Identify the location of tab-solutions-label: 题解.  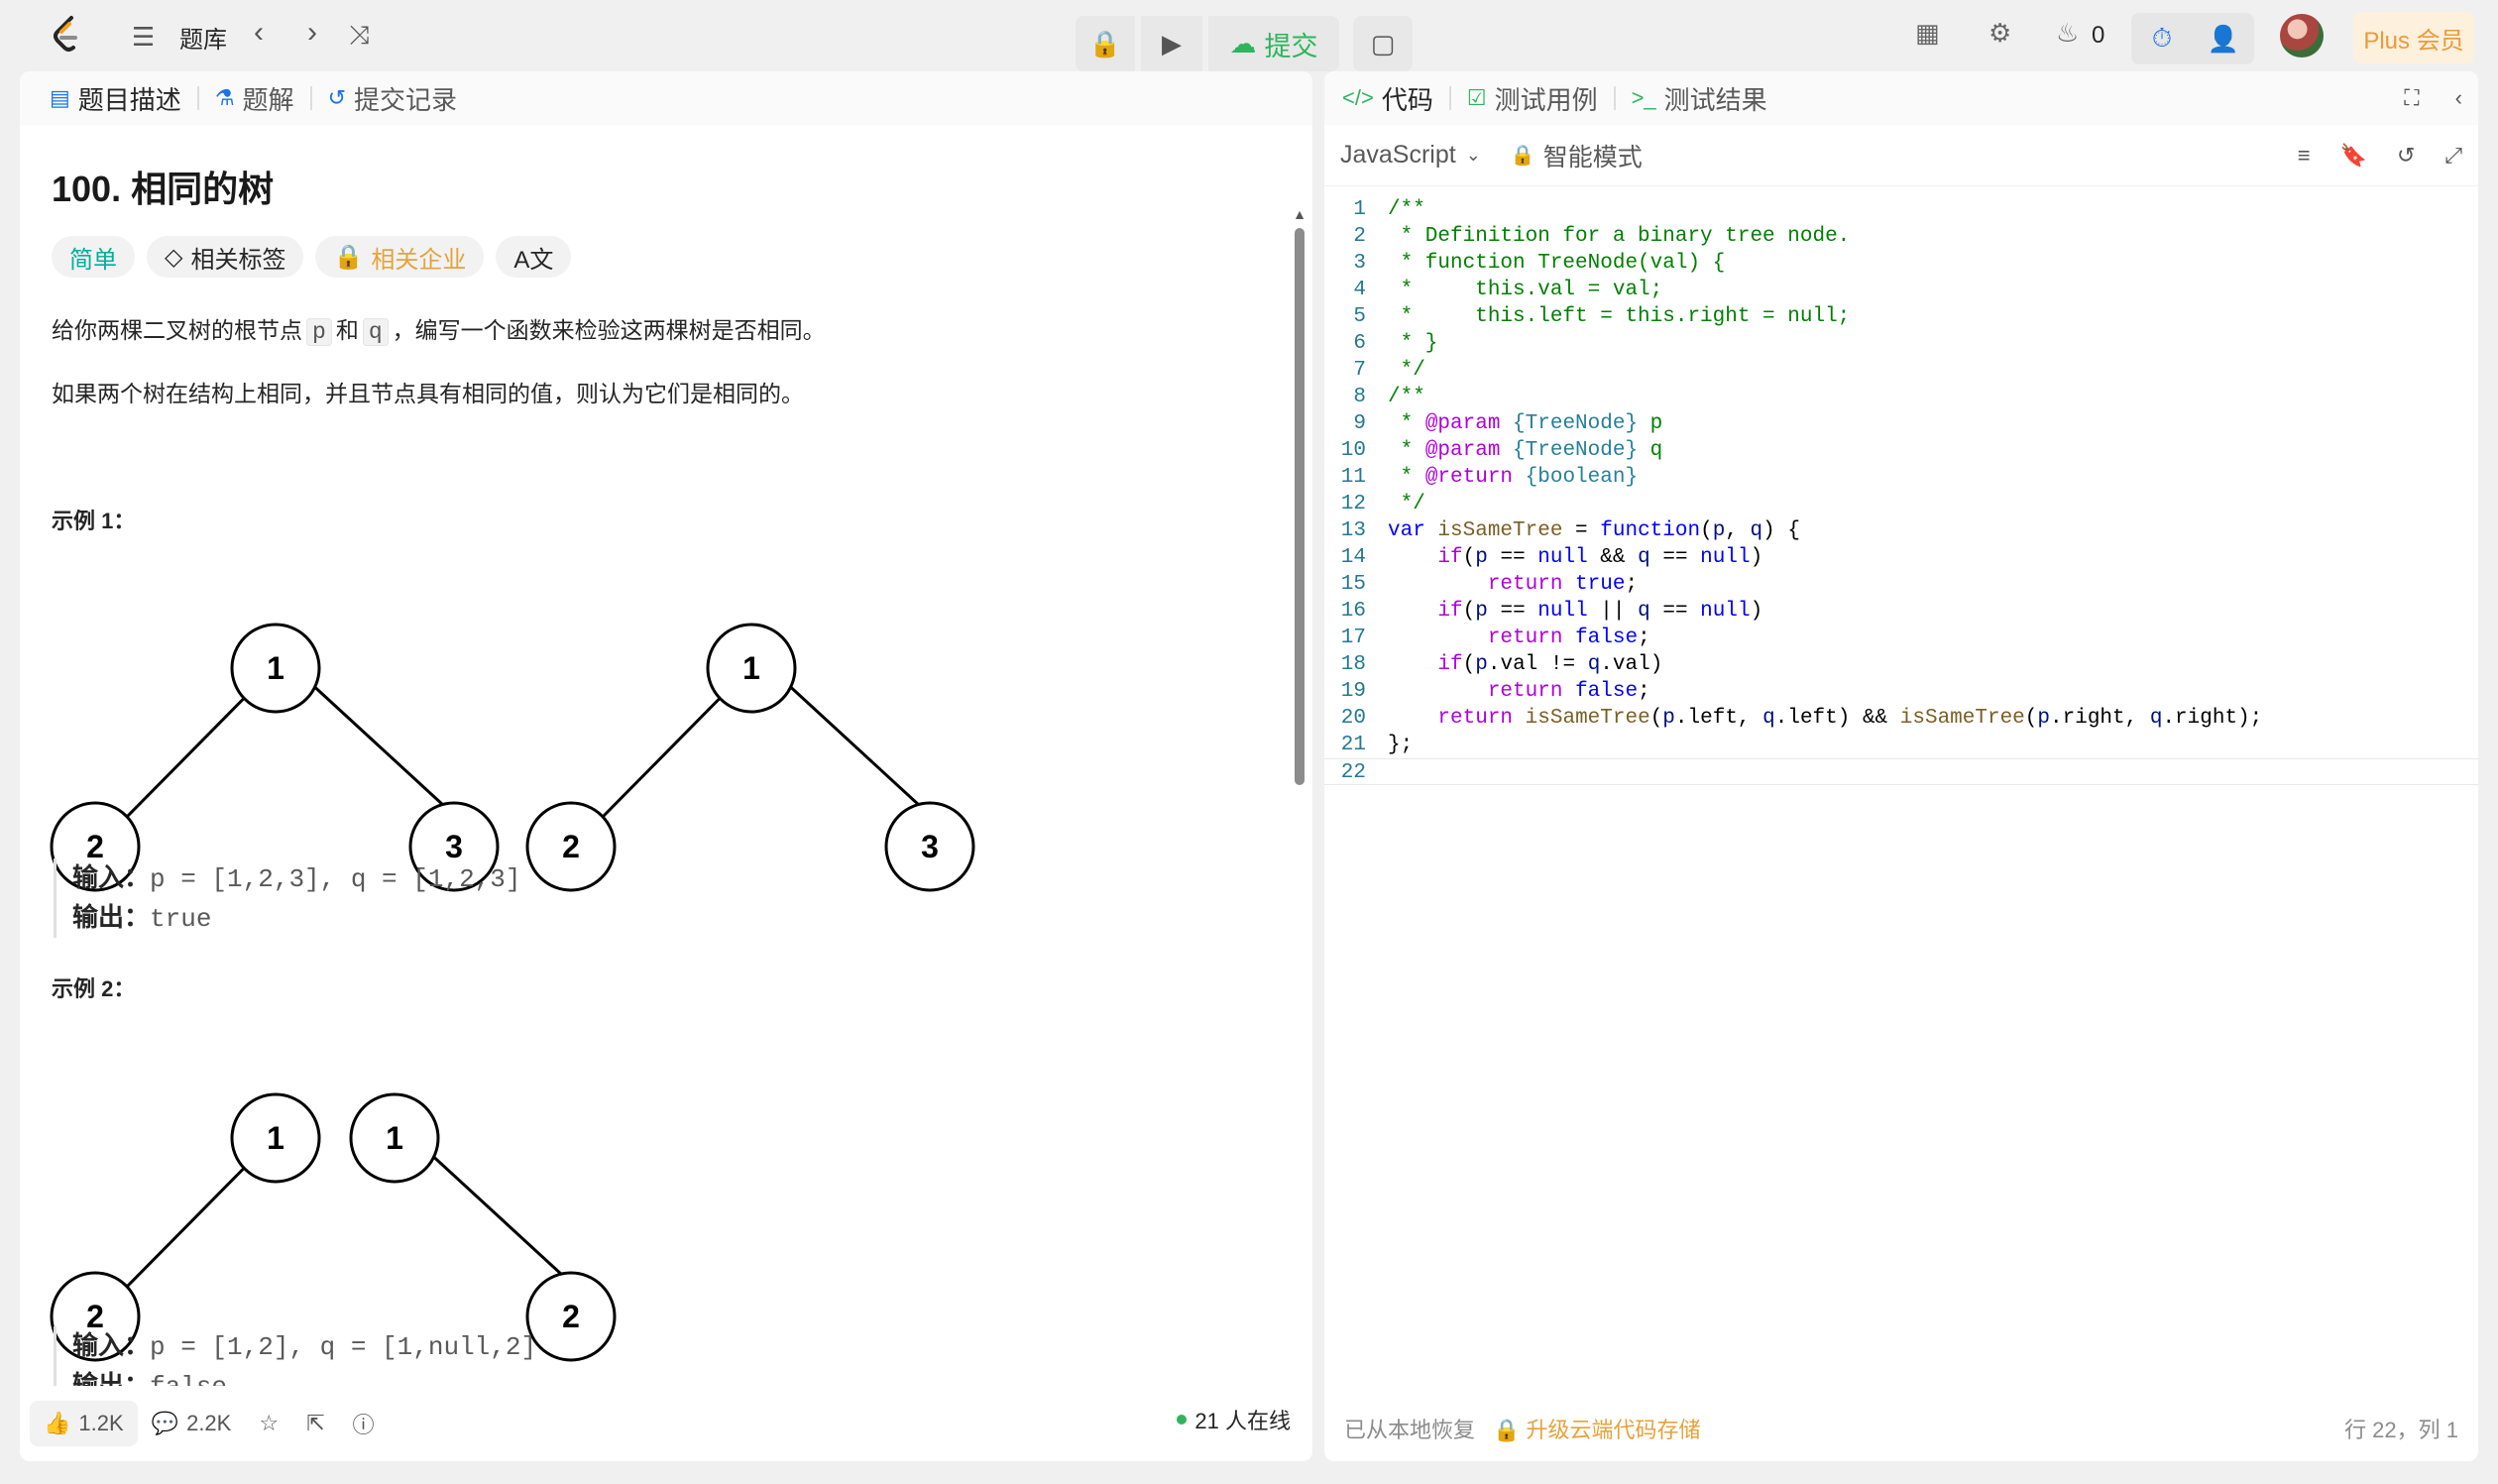
(268, 99).